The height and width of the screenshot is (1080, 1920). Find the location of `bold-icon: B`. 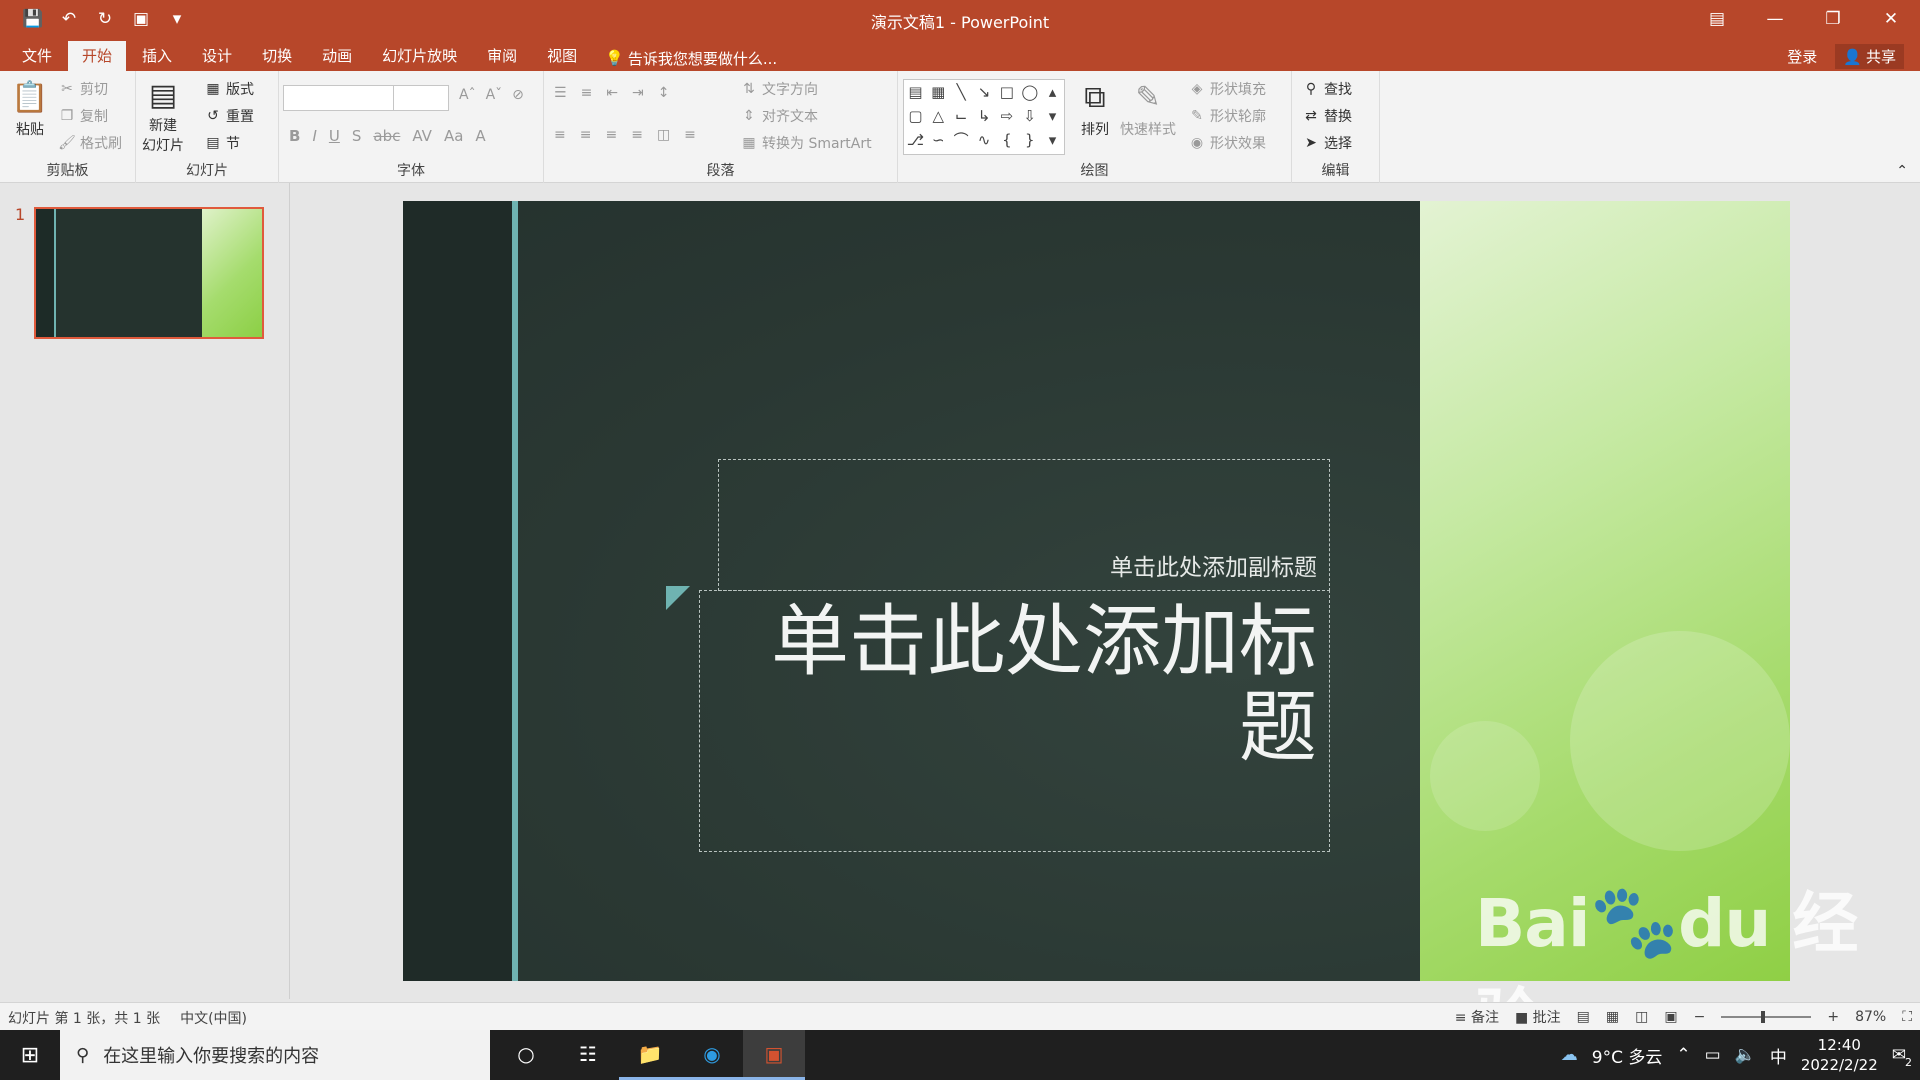

bold-icon: B is located at coordinates (294, 136).